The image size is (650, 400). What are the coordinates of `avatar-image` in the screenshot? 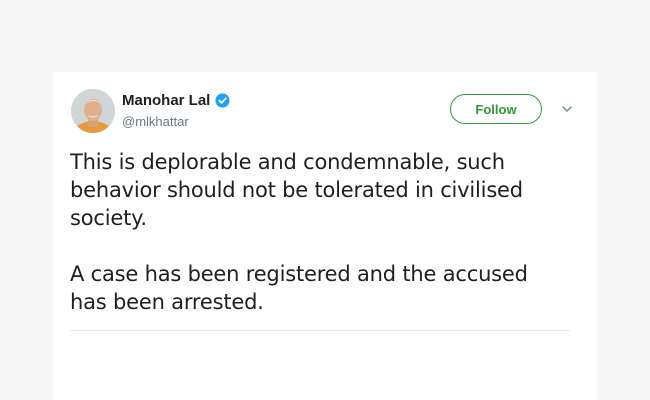 It's located at (93, 111).